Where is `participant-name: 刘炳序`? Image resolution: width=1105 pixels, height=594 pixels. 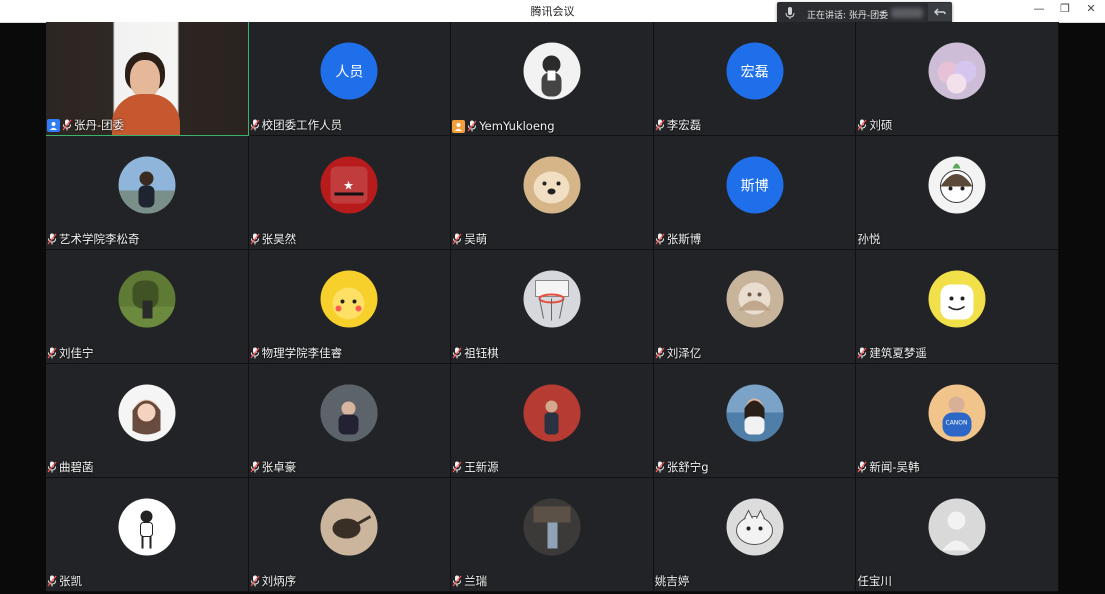
participant-name: 刘炳序 is located at coordinates (279, 581).